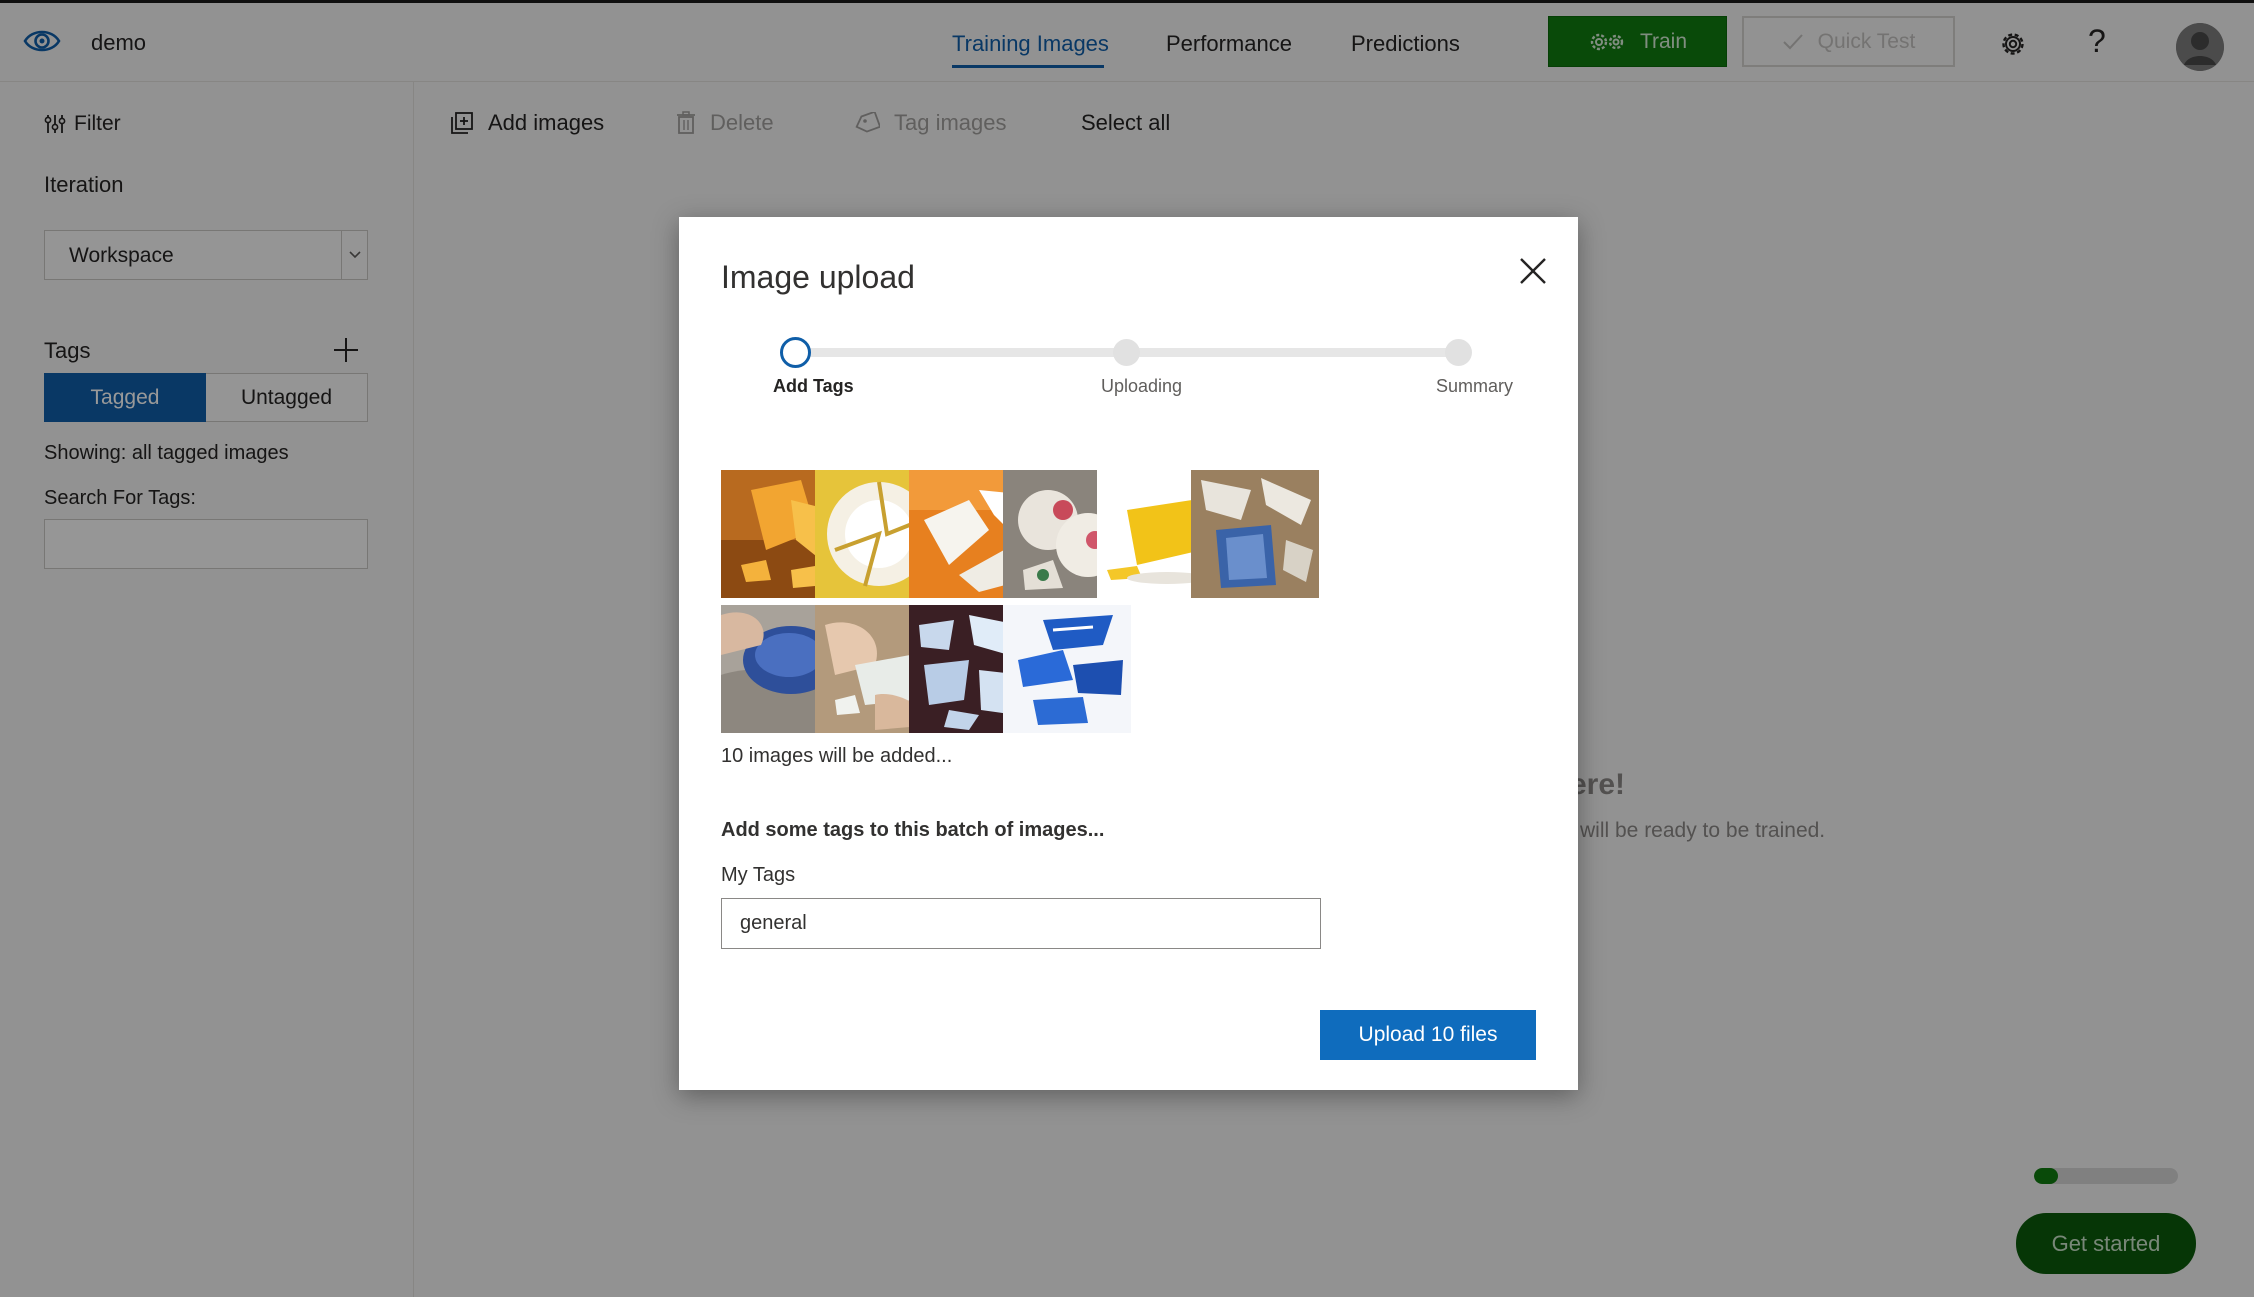  I want to click on upload-files-button: Upload 10 files, so click(1428, 1035).